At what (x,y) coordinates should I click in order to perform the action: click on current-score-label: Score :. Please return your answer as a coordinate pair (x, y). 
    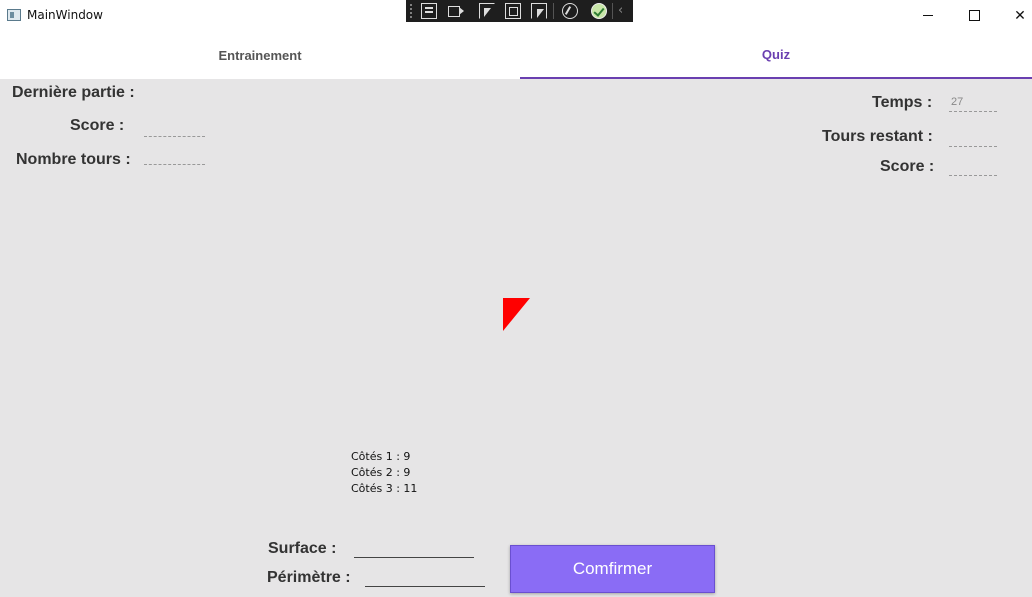
    Looking at the image, I should click on (907, 166).